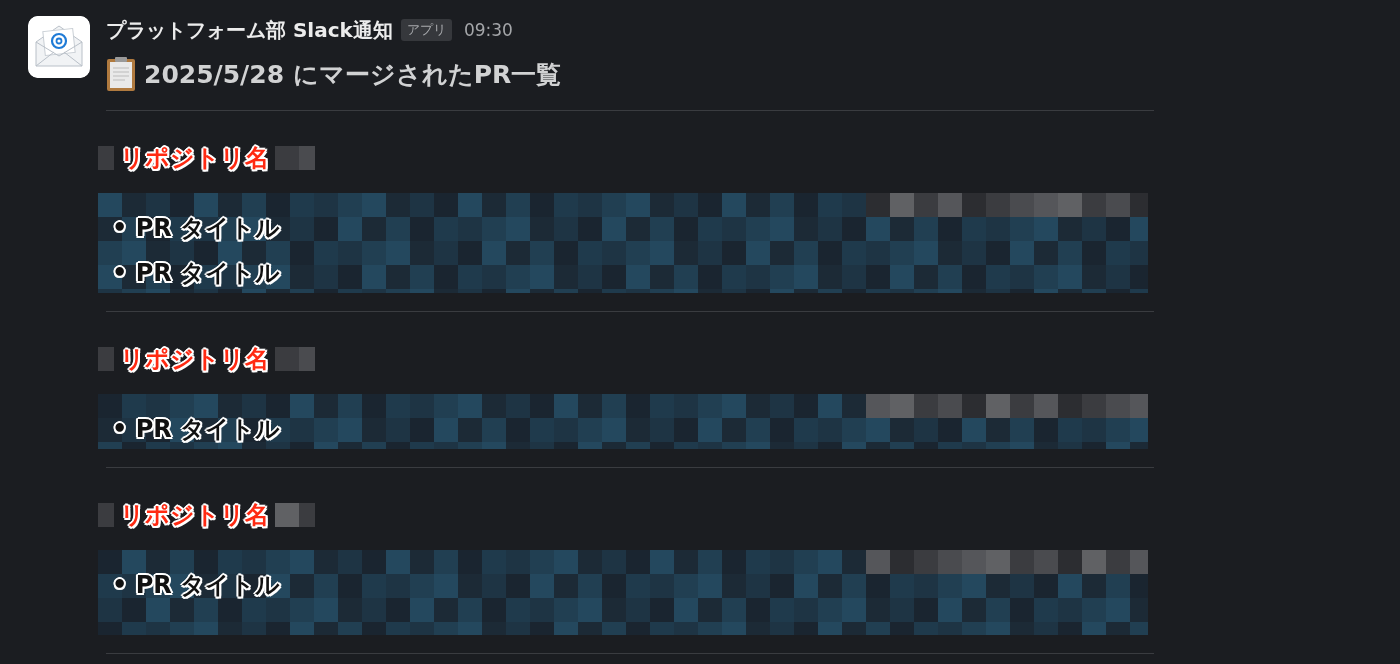  I want to click on clipboard-icon, so click(121, 74).